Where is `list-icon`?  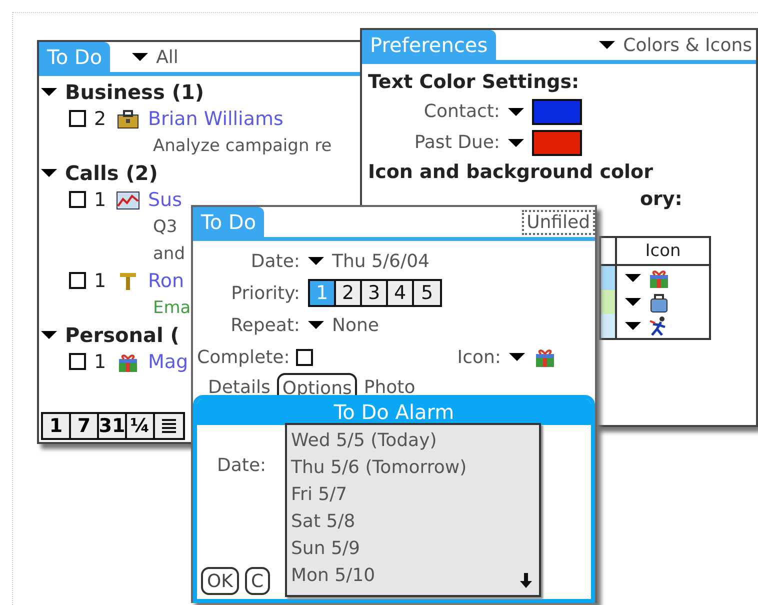
list-icon is located at coordinates (169, 426).